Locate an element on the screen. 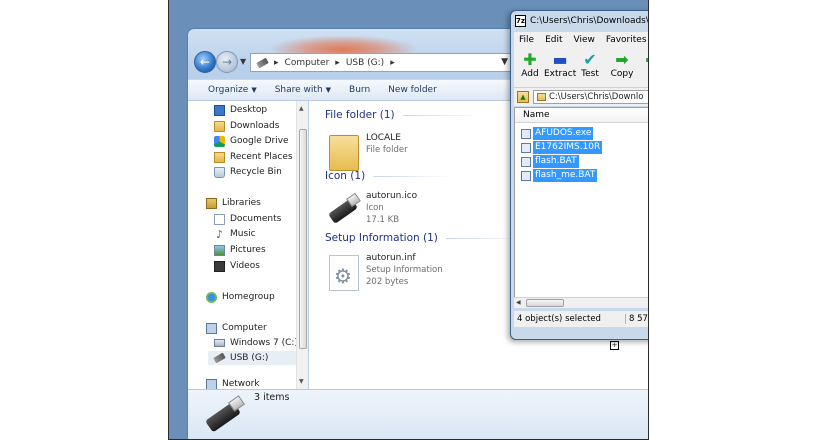 This screenshot has width=818, height=440. move-button: ➡M is located at coordinates (642, 65).